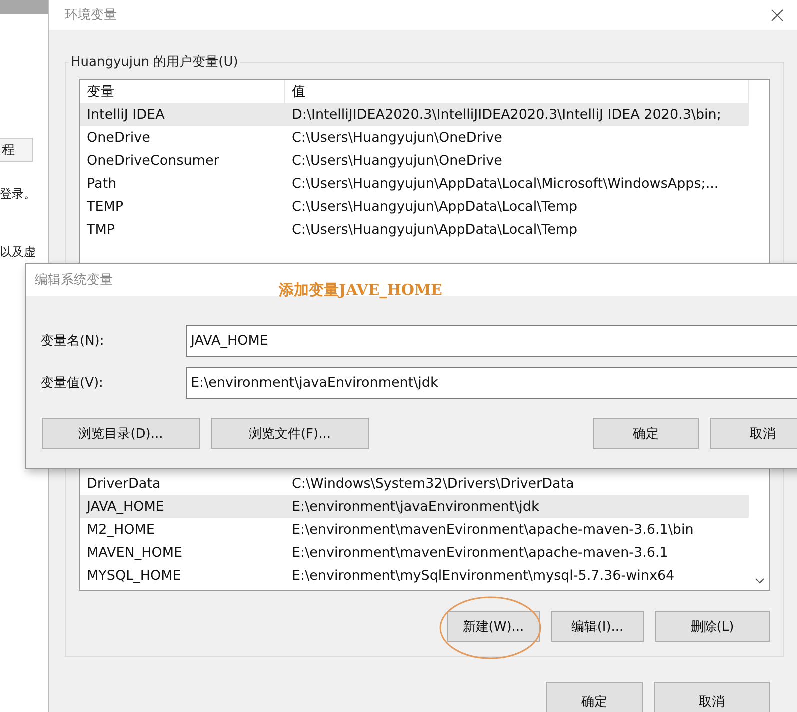 This screenshot has width=797, height=712. I want to click on annotation-text: 添加变量JAVE_HOME, so click(360, 290).